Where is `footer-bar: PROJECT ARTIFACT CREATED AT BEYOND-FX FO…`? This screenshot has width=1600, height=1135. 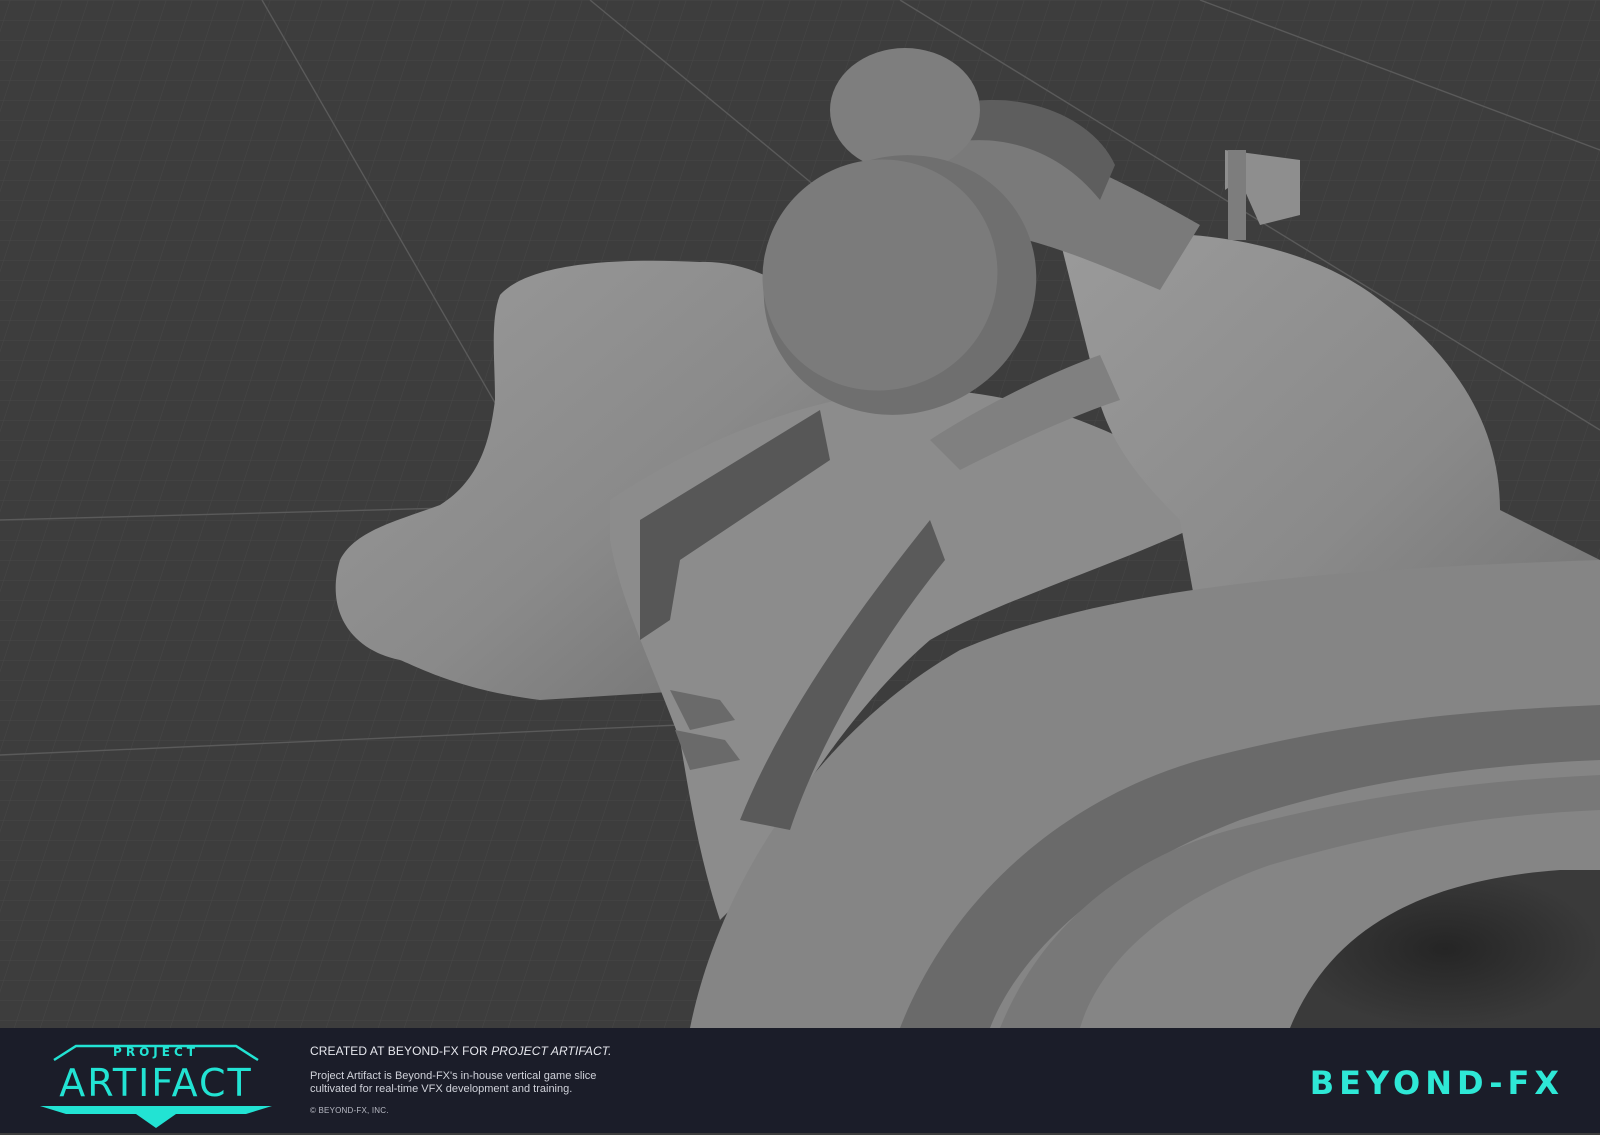 footer-bar: PROJECT ARTIFACT CREATED AT BEYOND-FX FO… is located at coordinates (800, 1080).